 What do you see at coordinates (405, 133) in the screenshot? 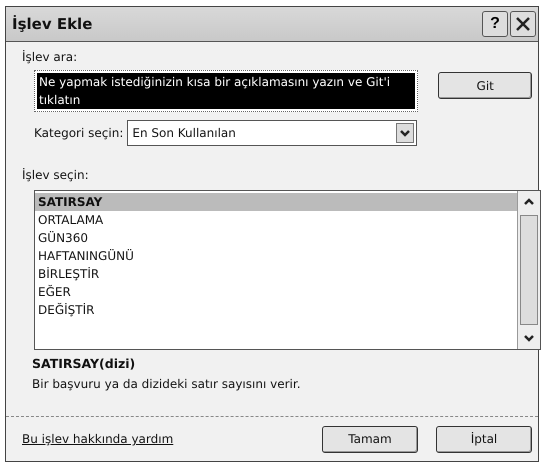
I see `chevron-down-icon` at bounding box center [405, 133].